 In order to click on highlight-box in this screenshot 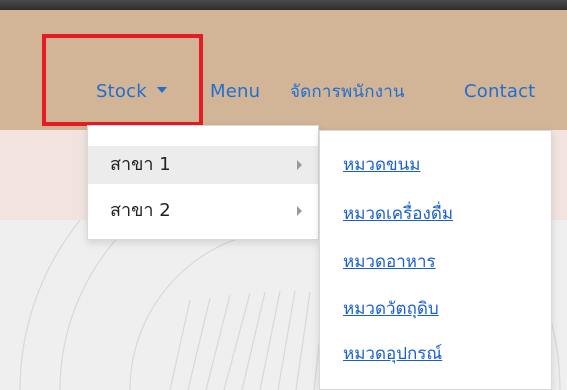, I will do `click(122, 80)`.